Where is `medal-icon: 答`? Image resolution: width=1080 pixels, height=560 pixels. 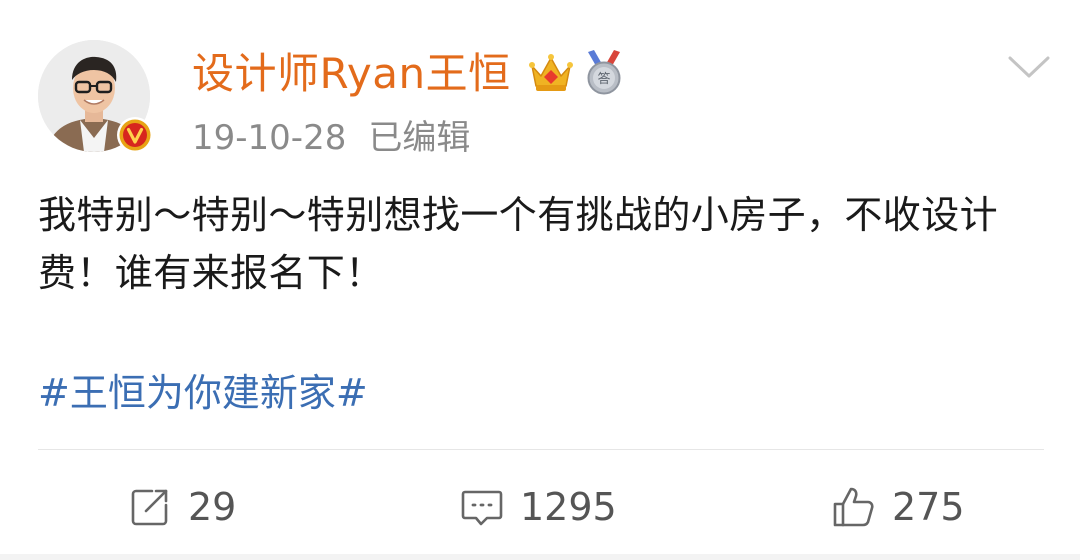 medal-icon: 答 is located at coordinates (604, 72).